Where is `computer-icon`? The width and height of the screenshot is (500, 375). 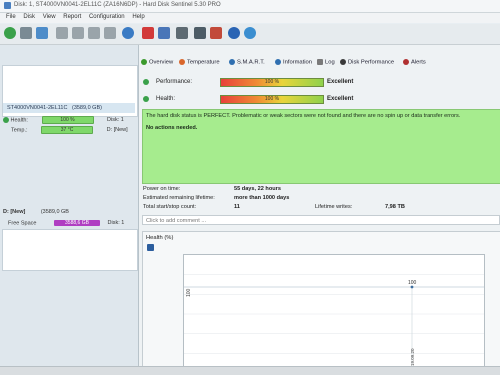 computer-icon is located at coordinates (200, 33).